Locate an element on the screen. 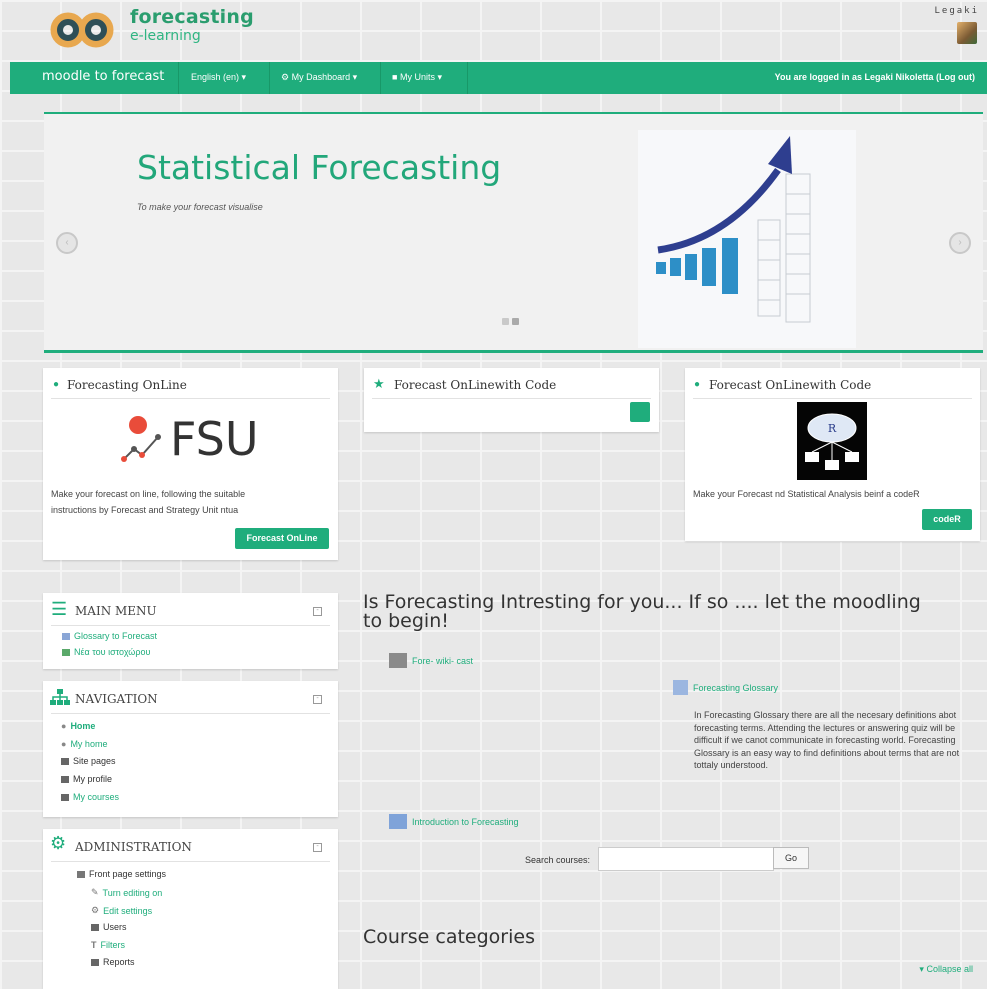  admin-item-users: Users is located at coordinates (109, 927).